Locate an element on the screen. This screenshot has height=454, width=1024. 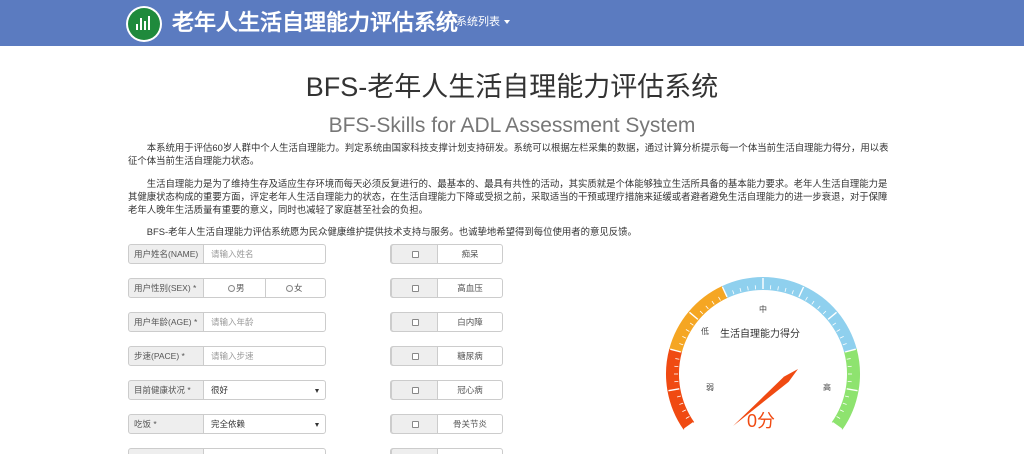
pace-input: 请输入步速 is located at coordinates (264, 356).